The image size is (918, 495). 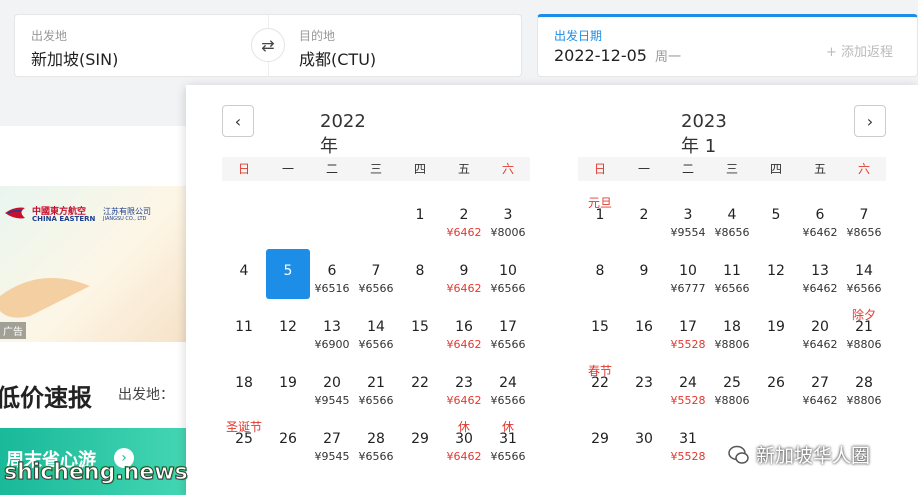 What do you see at coordinates (508, 330) in the screenshot?
I see `calendar-day: 17 ¥6566` at bounding box center [508, 330].